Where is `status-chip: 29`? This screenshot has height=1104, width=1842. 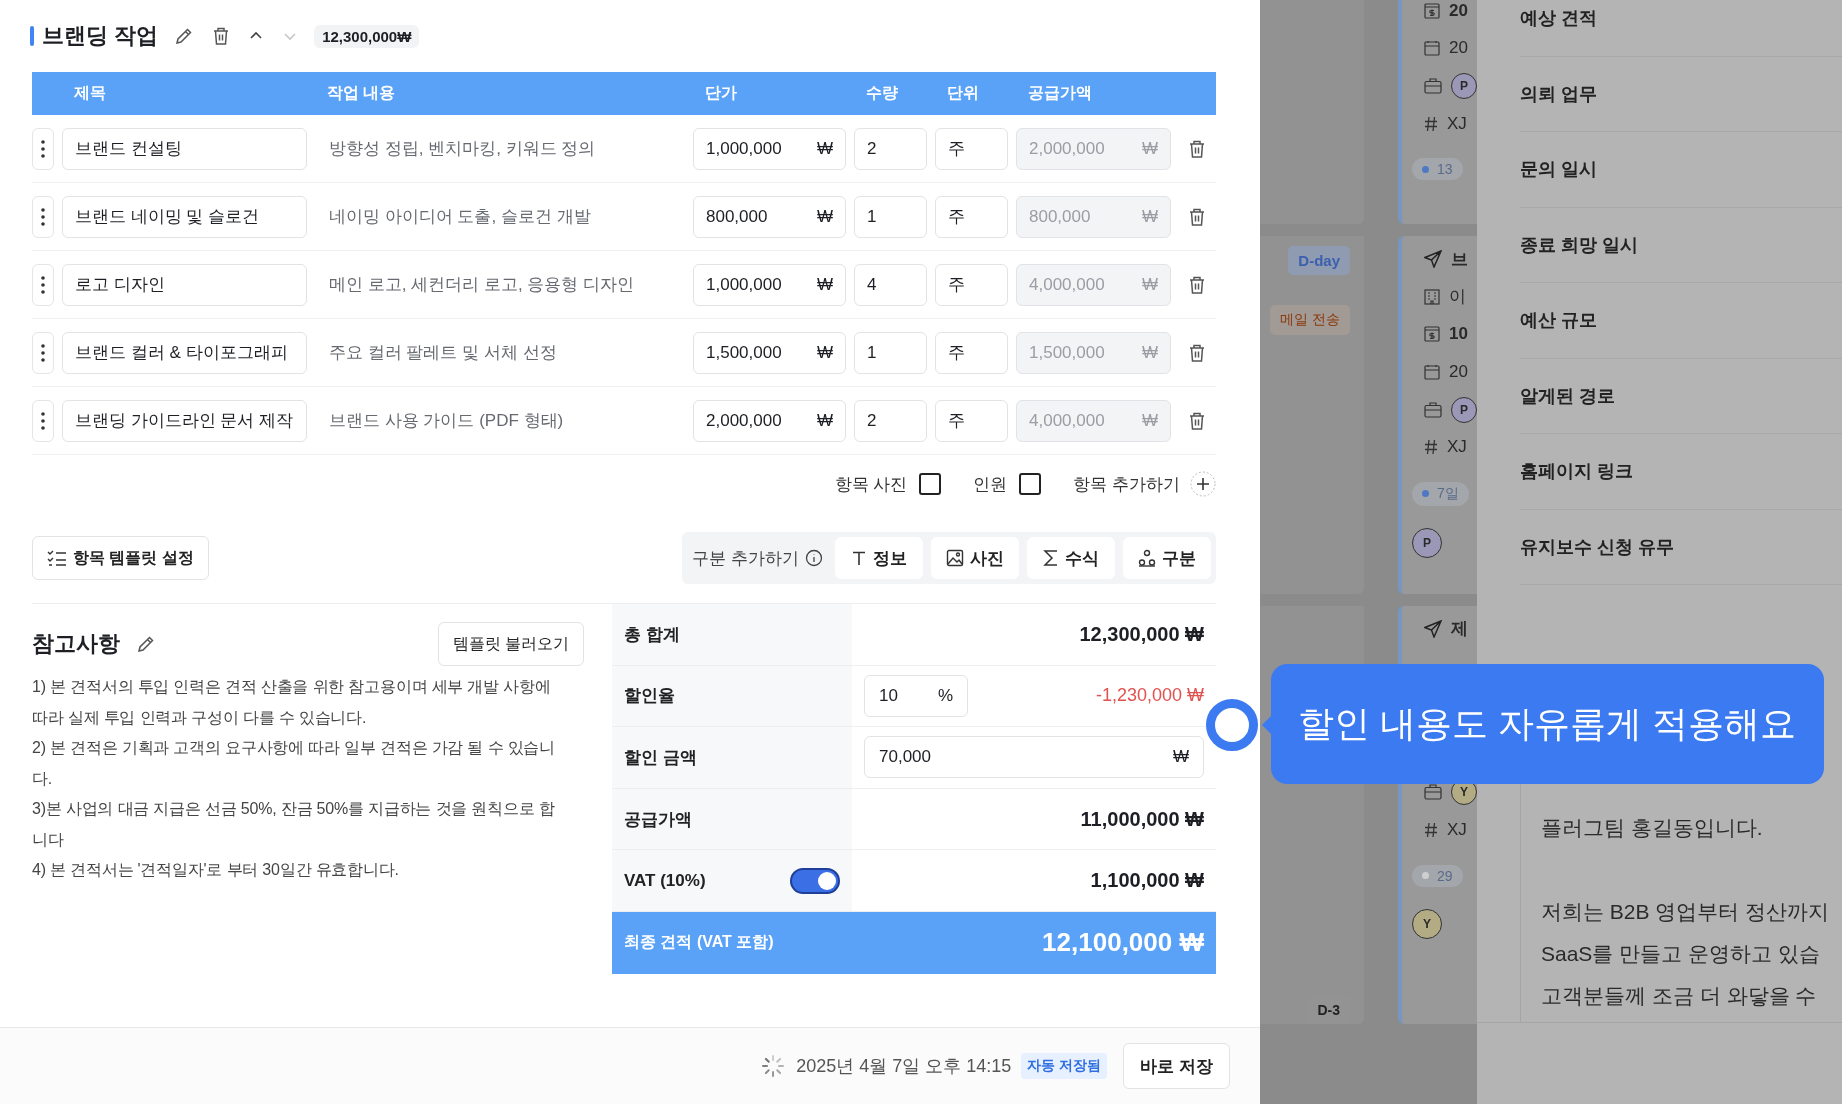 status-chip: 29 is located at coordinates (1437, 875).